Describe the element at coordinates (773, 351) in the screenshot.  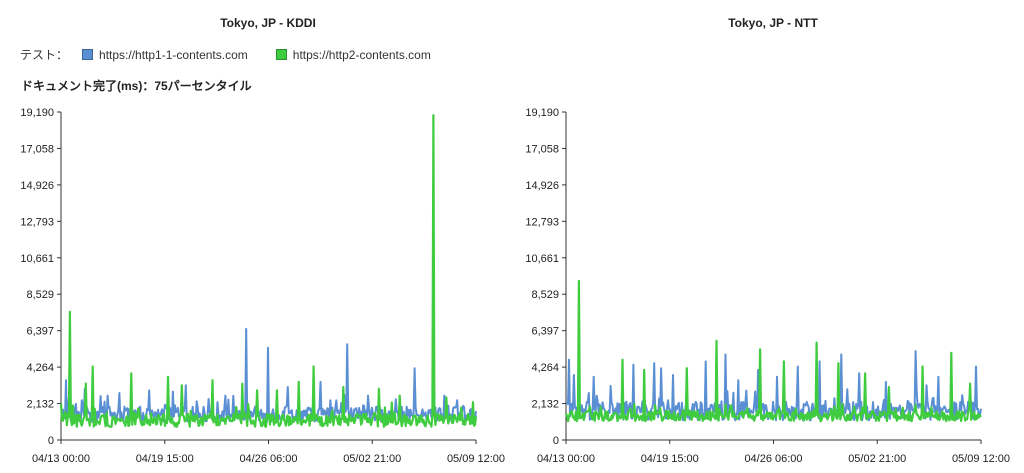
I see `series-line-http2` at that location.